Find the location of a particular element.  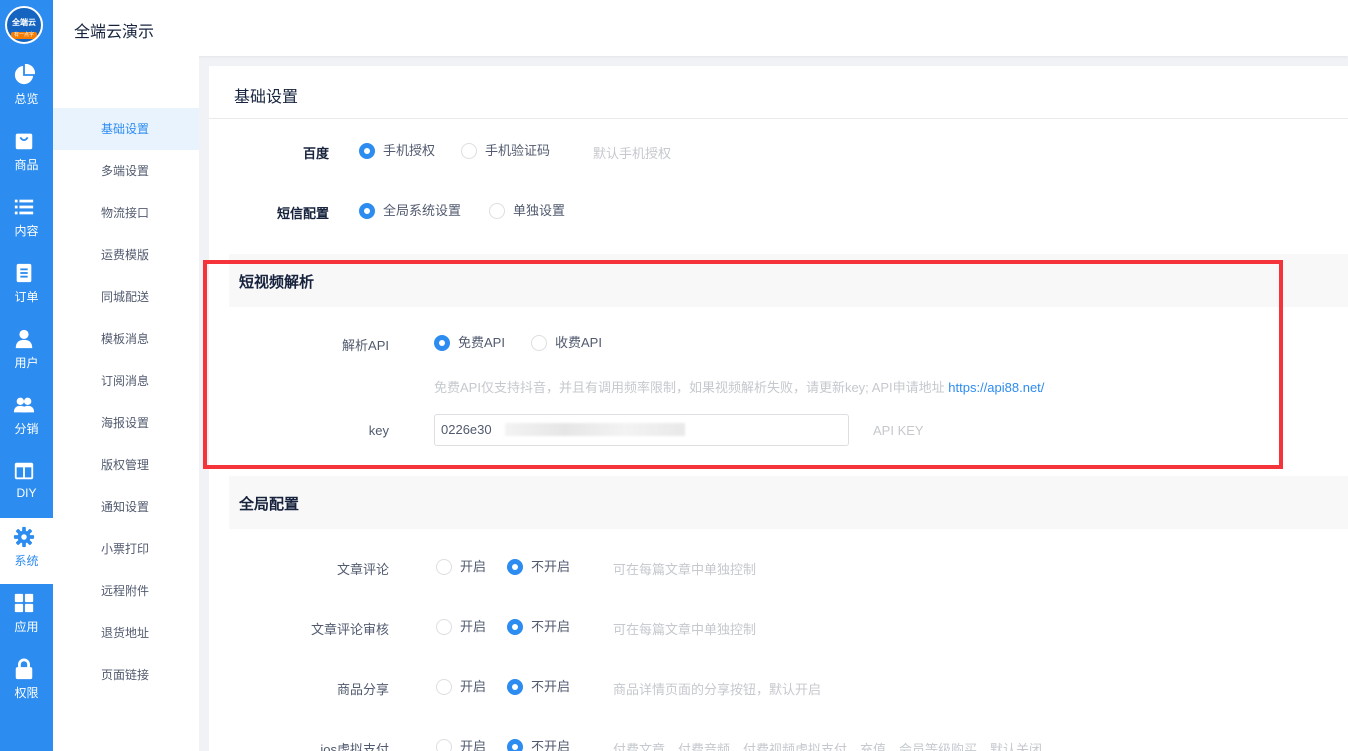

row-label: 短信配置 is located at coordinates (302, 213).